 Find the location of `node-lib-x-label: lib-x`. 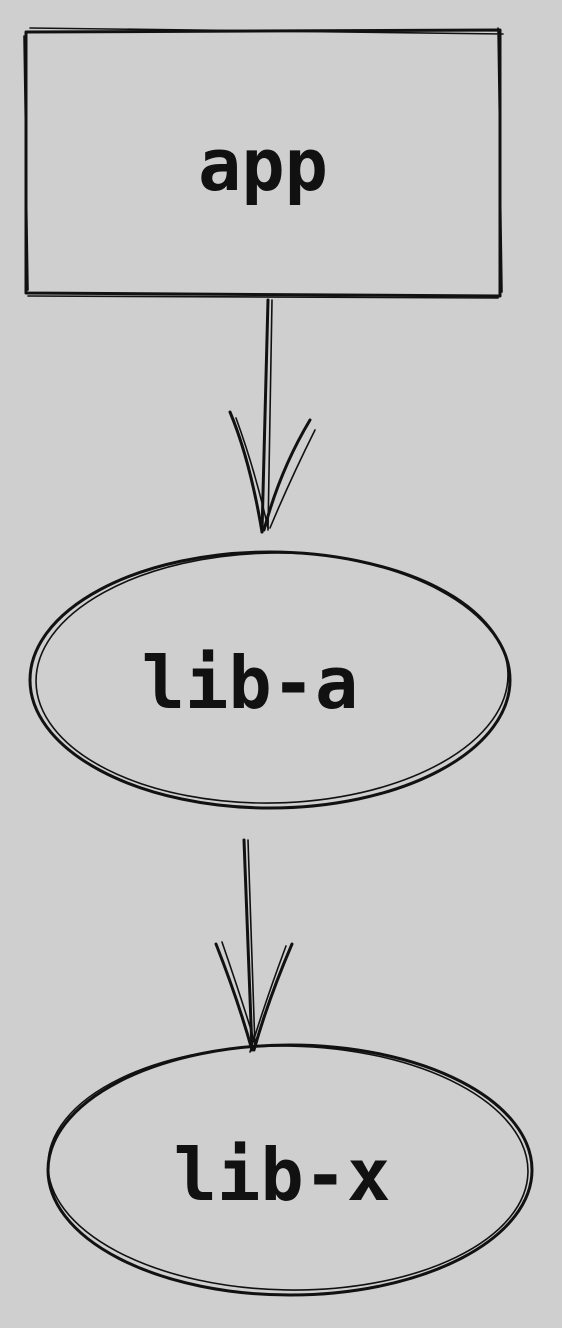

node-lib-x-label: lib-x is located at coordinates (282, 1175).